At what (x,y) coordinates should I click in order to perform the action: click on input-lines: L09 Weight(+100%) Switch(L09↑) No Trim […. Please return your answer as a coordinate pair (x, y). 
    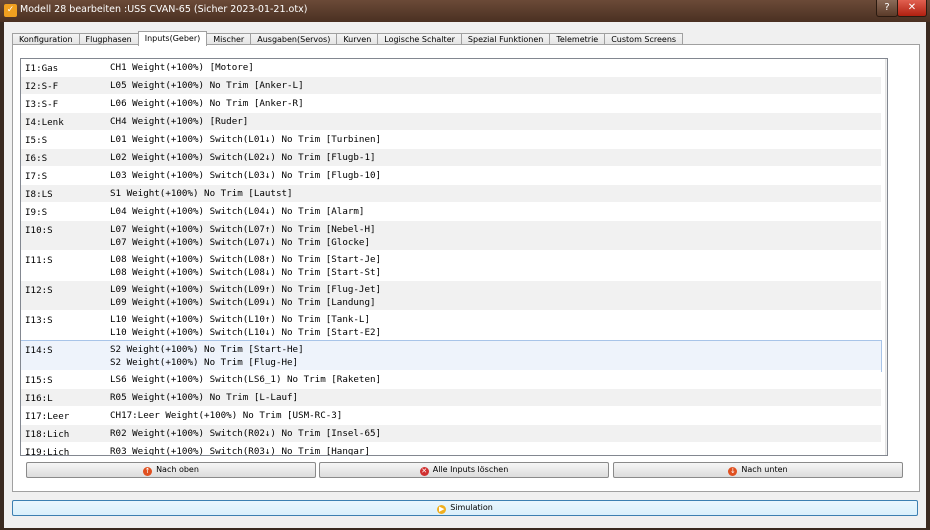
    Looking at the image, I should click on (495, 296).